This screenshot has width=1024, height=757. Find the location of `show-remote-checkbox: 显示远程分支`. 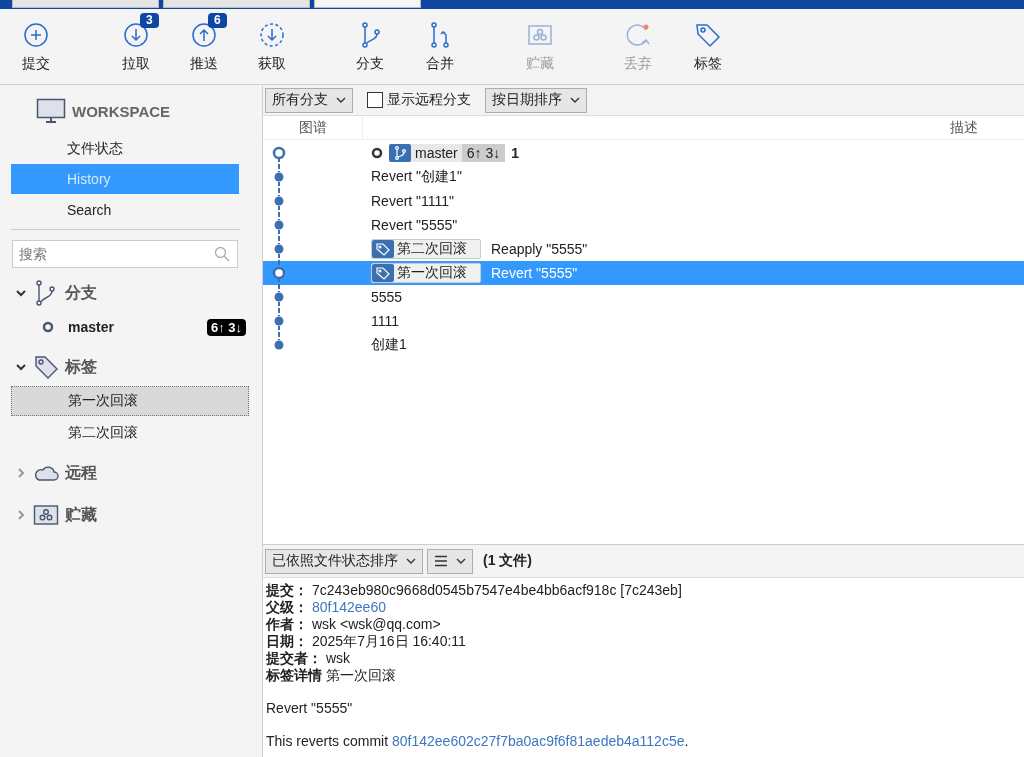

show-remote-checkbox: 显示远程分支 is located at coordinates (419, 100).